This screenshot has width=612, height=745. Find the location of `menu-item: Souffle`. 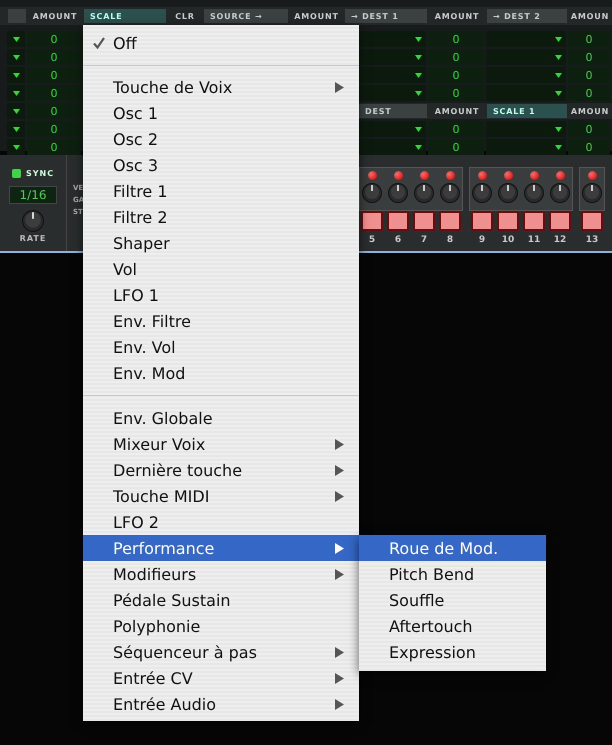

menu-item: Souffle is located at coordinates (452, 600).